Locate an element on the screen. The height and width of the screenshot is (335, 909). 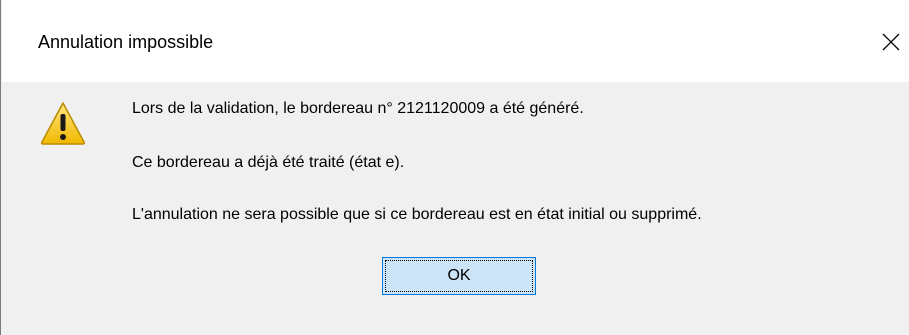
ok-button: OK is located at coordinates (459, 276).